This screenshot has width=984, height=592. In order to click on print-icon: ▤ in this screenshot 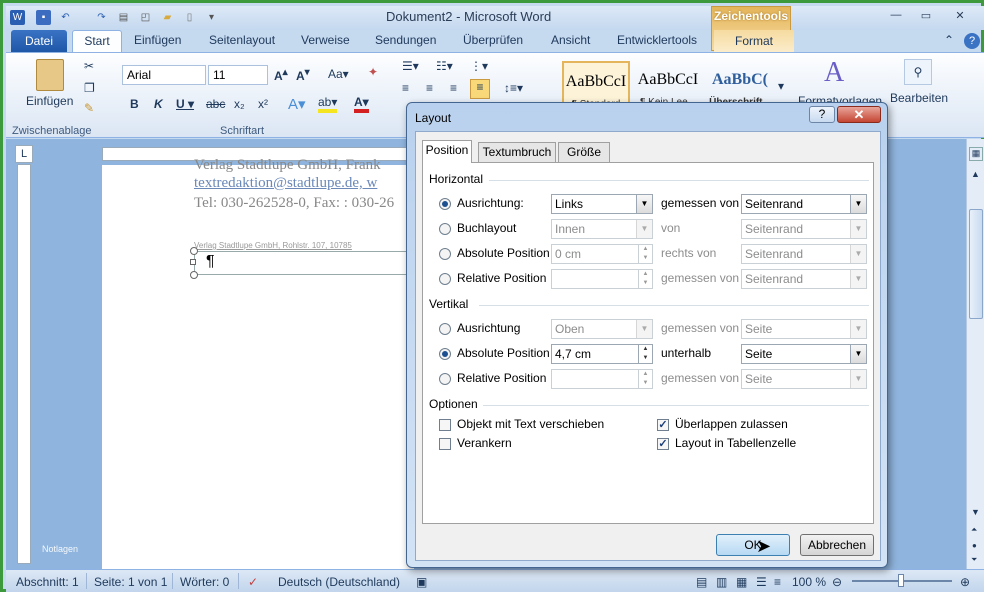, I will do `click(123, 17)`.